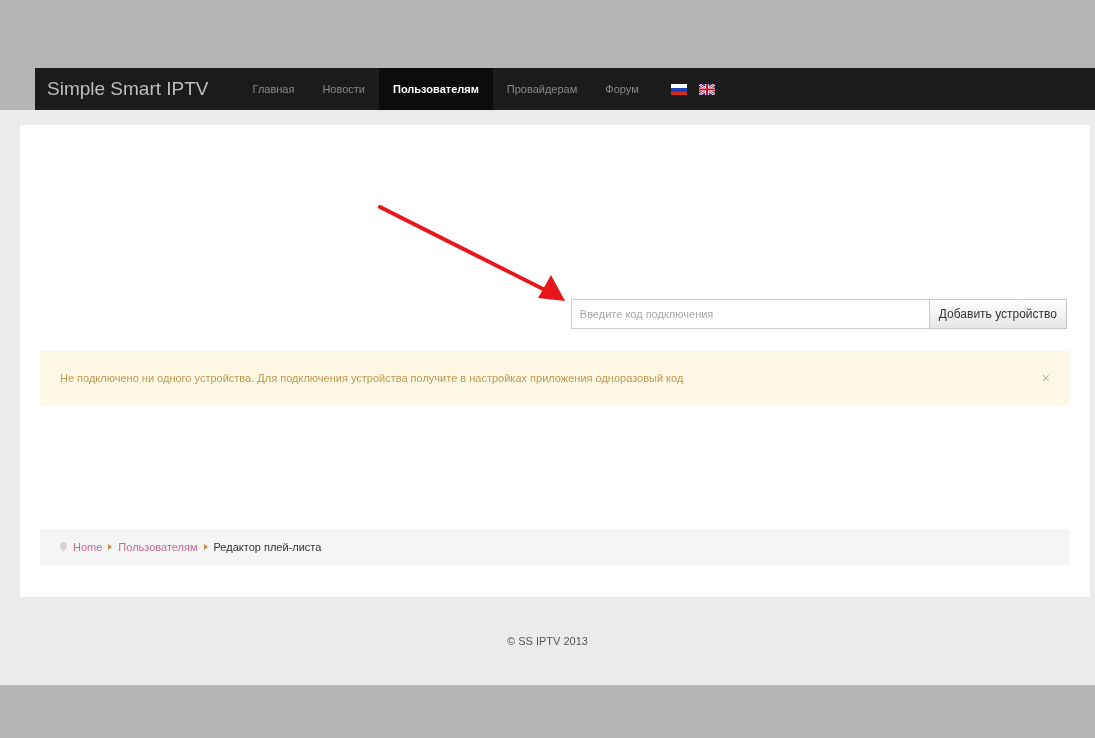  Describe the element at coordinates (343, 89) in the screenshot. I see `nav-item: Новости` at that location.